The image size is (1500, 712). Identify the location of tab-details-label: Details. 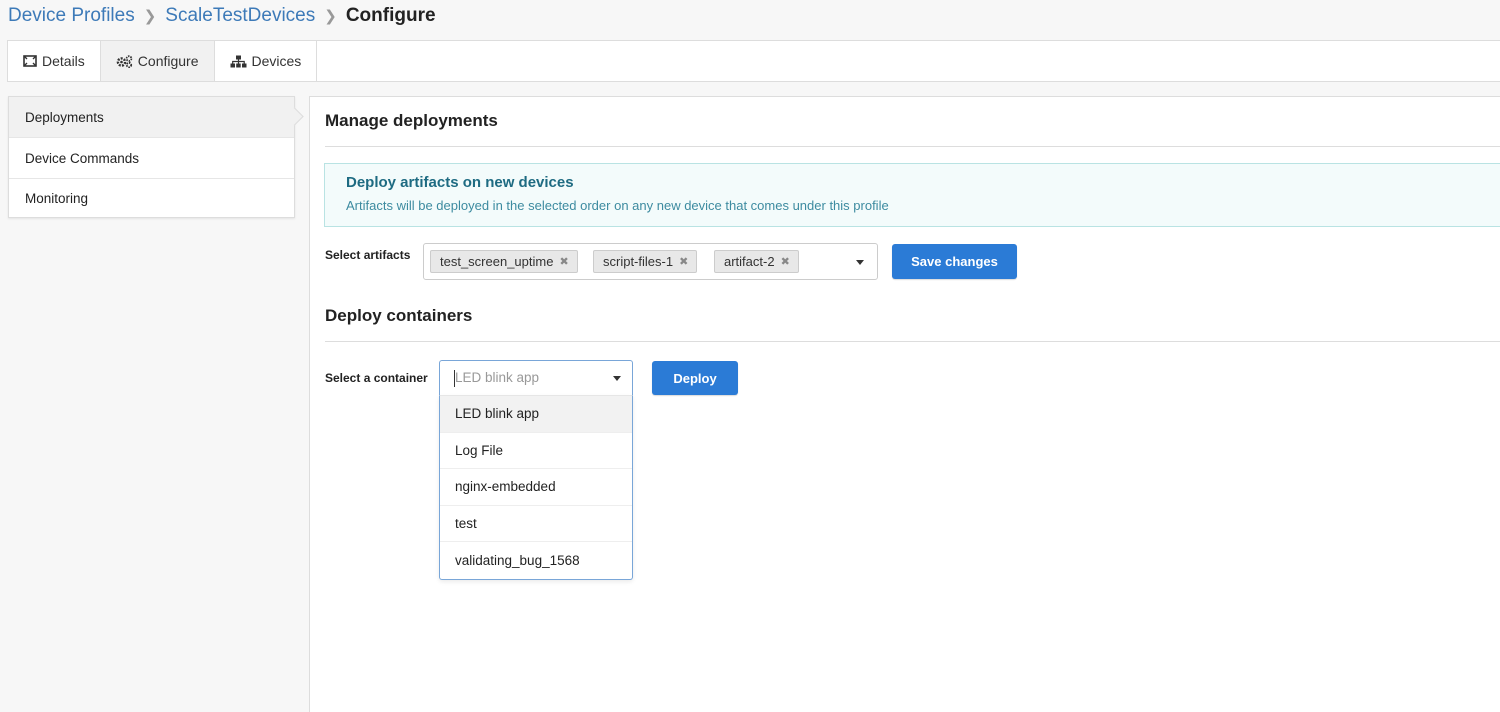
(63, 61).